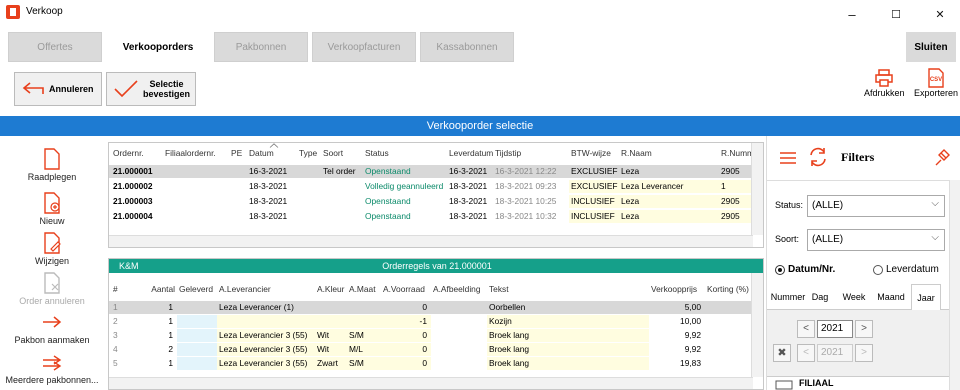 Image resolution: width=960 pixels, height=390 pixels. I want to click on col-r-nummer: R.Numm, so click(736, 153).